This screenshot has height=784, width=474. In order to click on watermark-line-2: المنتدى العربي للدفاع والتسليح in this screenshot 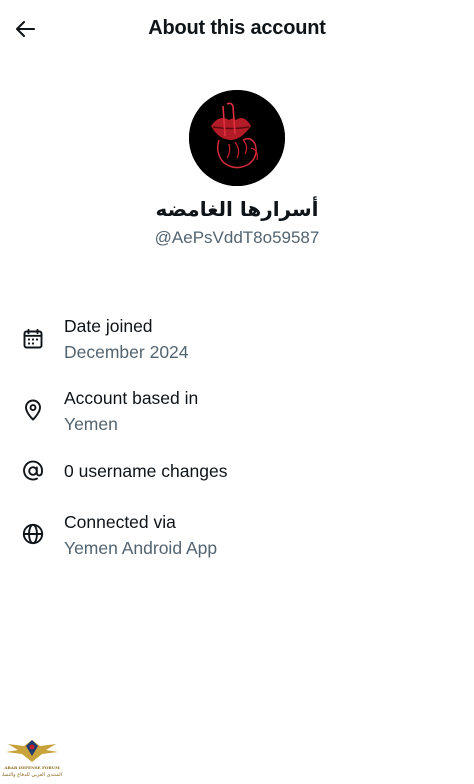, I will do `click(32, 775)`.